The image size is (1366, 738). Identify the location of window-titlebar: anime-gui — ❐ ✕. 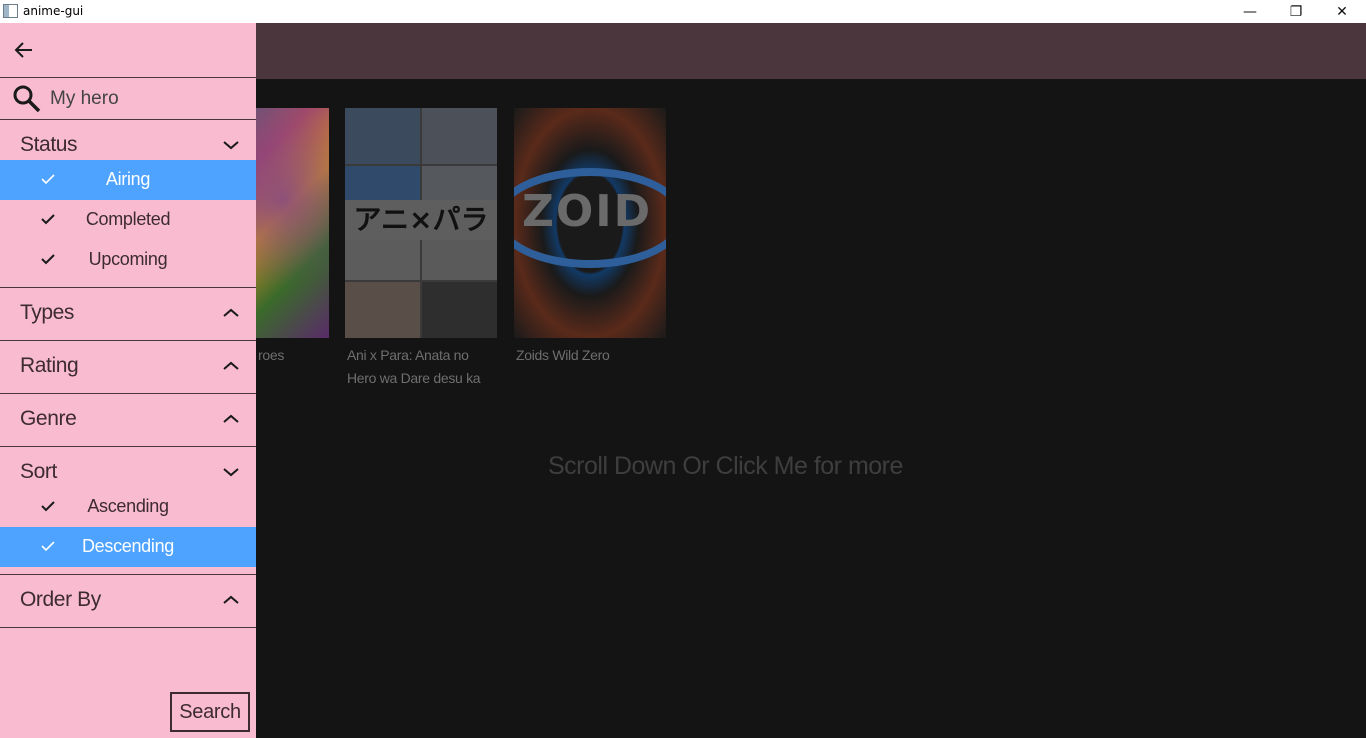
(683, 11).